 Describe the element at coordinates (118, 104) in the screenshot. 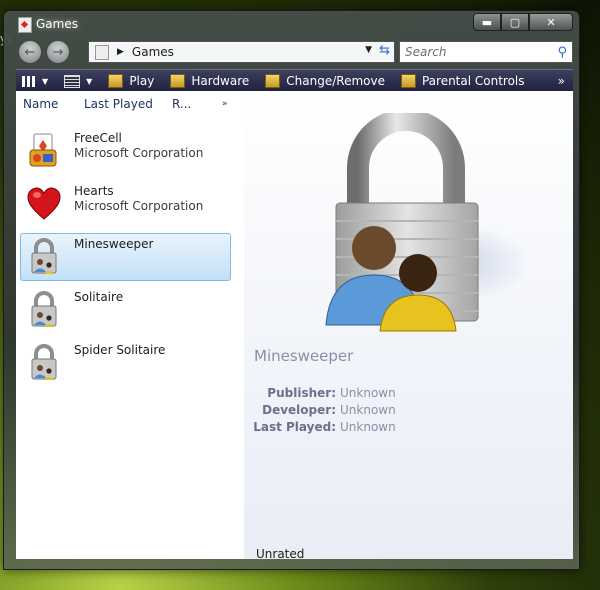

I see `column-last-played: Last Played` at that location.